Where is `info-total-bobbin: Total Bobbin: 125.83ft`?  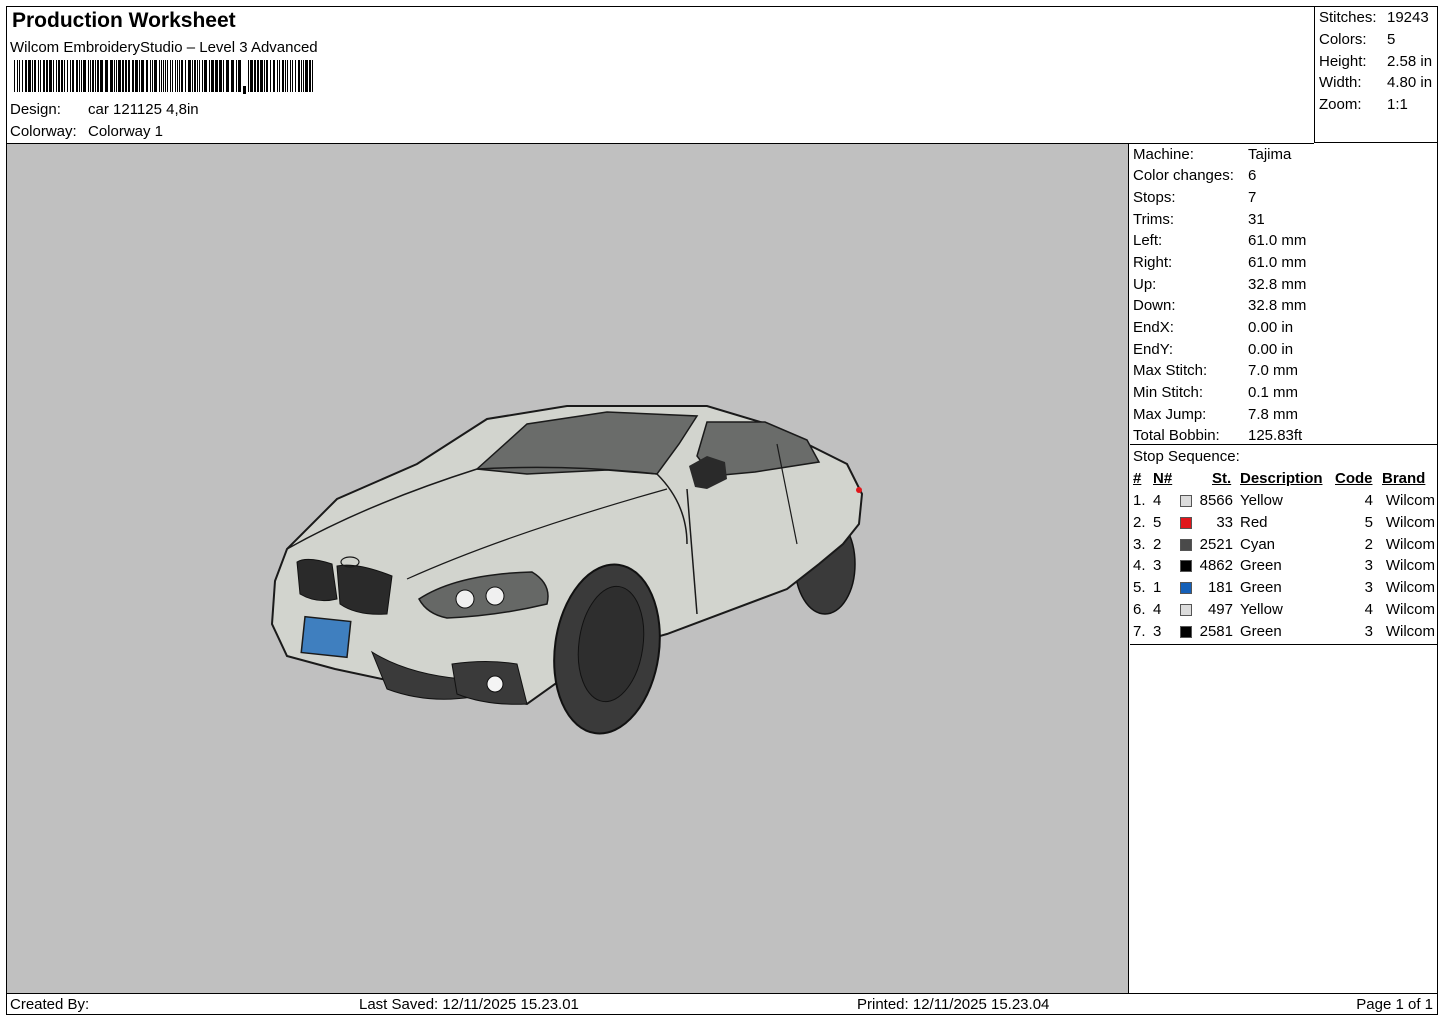 info-total-bobbin: Total Bobbin: 125.83ft is located at coordinates (1218, 435).